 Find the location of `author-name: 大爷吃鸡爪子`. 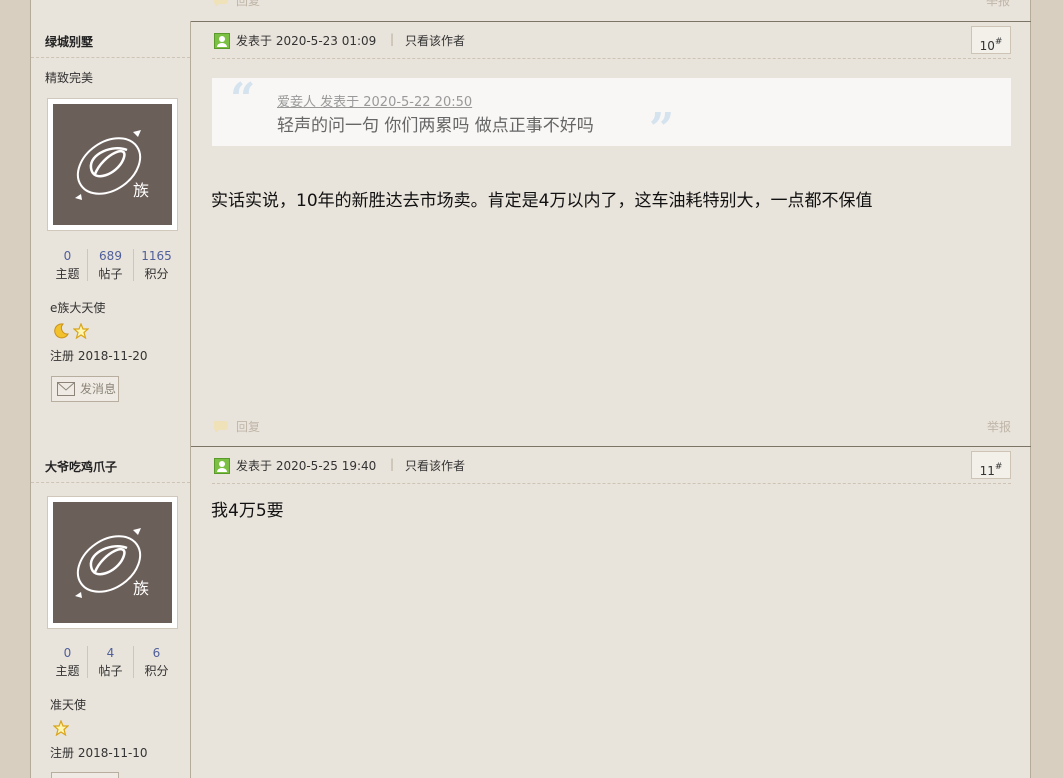

author-name: 大爷吃鸡爪子 is located at coordinates (81, 466).